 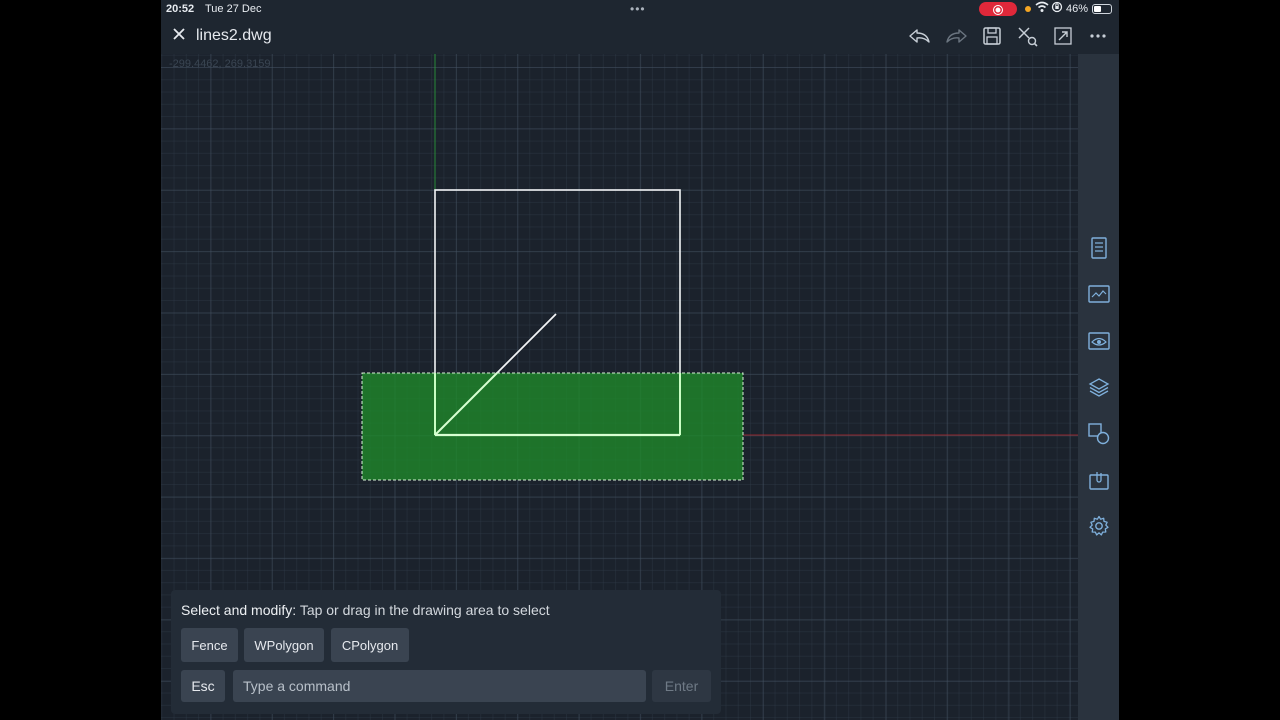 I want to click on selection-window, so click(x=552, y=426).